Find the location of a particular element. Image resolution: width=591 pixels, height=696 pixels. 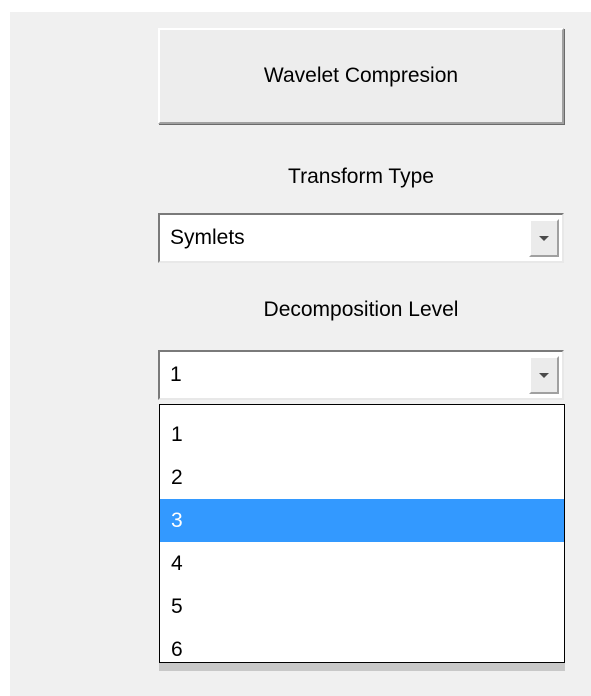

decomposition-level-dropdown-button is located at coordinates (544, 375).